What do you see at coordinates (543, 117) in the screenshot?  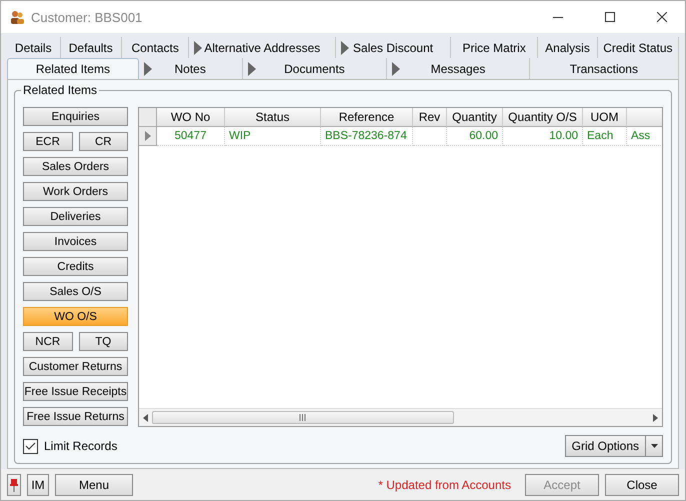 I see `column-header: Quantity O/S` at bounding box center [543, 117].